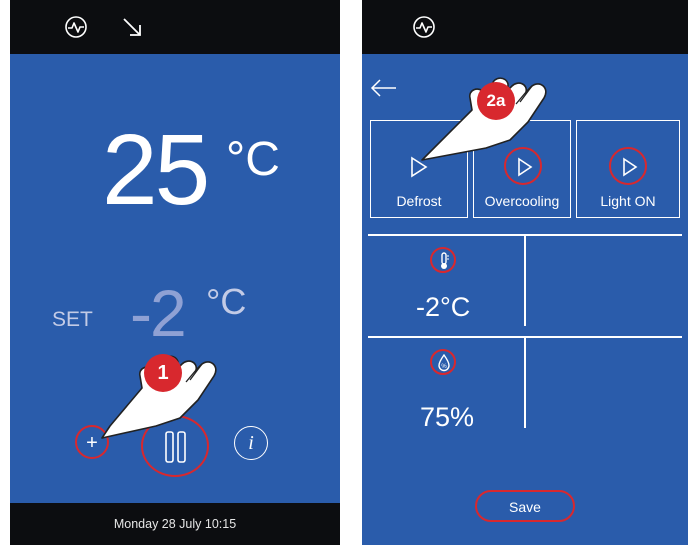 This screenshot has height=545, width=690. I want to click on footer-bar: Monday 28 July 10:15, so click(175, 524).